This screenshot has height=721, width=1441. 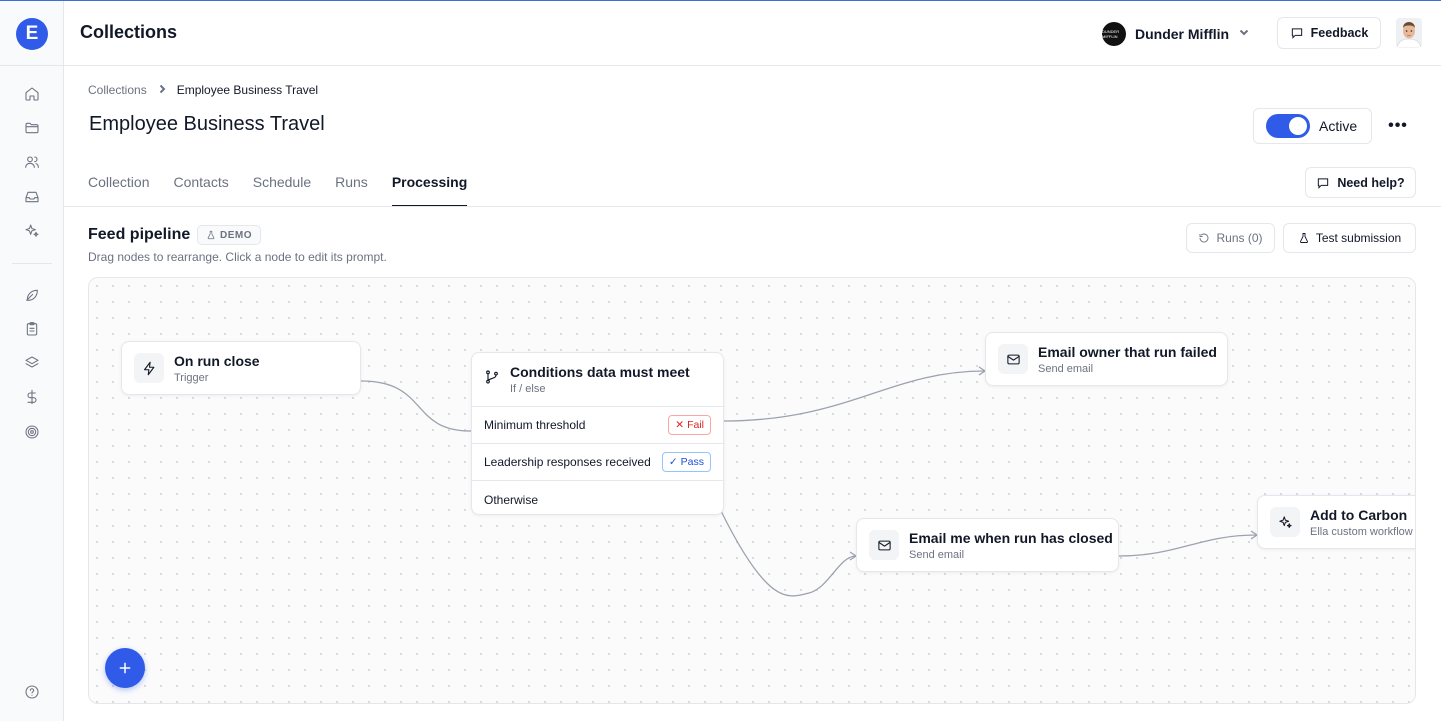 I want to click on tab-collection: Collection, so click(x=118, y=186).